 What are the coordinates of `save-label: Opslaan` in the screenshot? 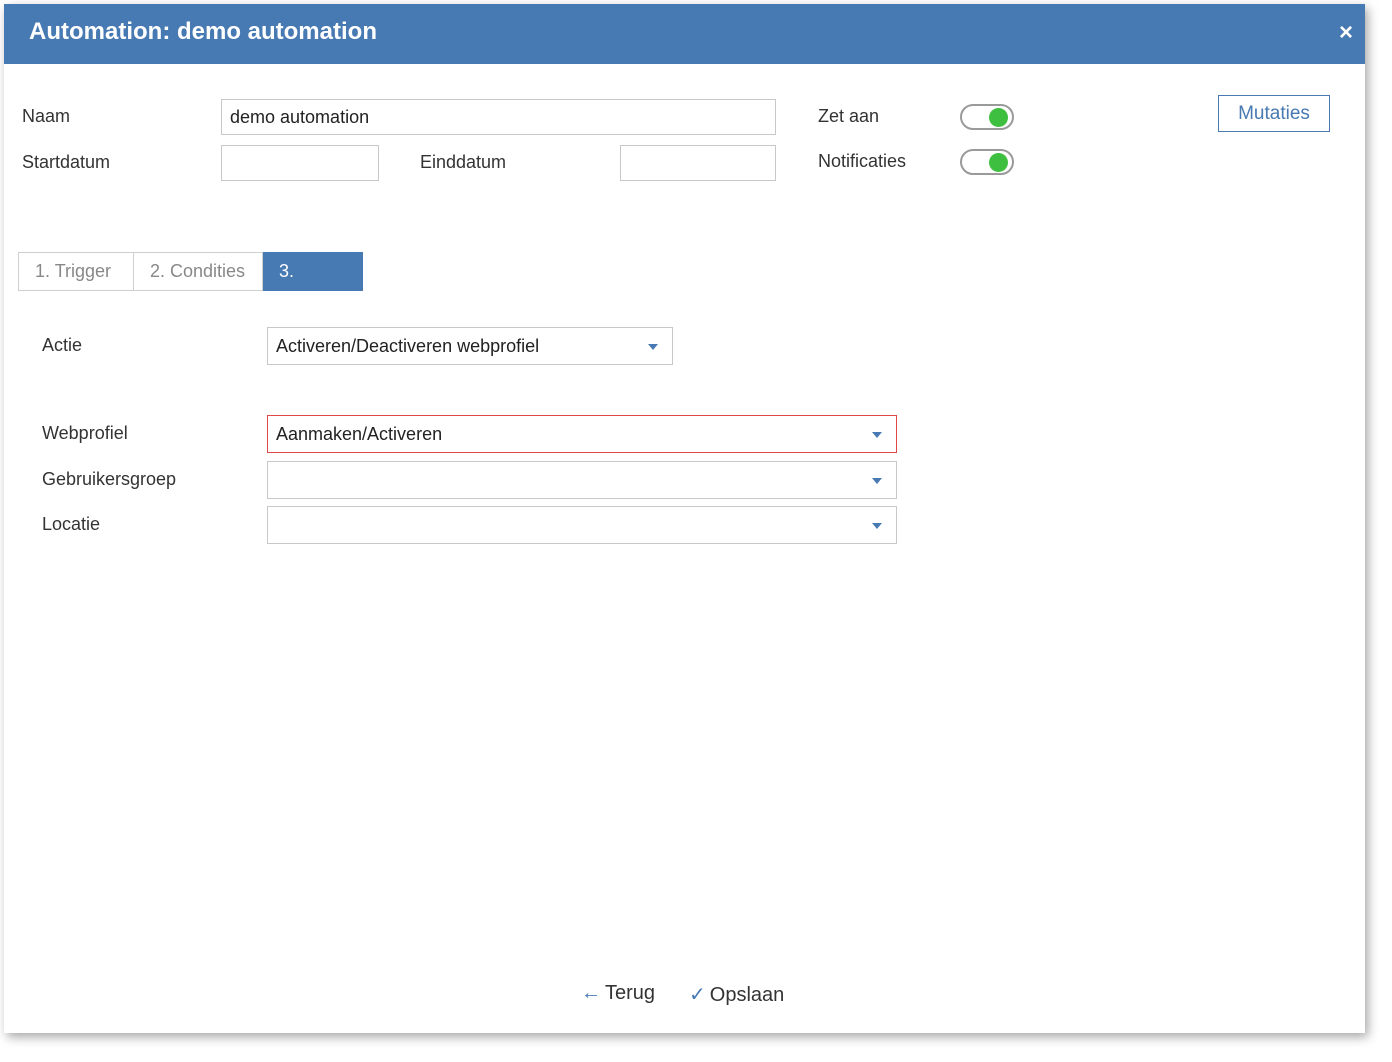 It's located at (747, 995).